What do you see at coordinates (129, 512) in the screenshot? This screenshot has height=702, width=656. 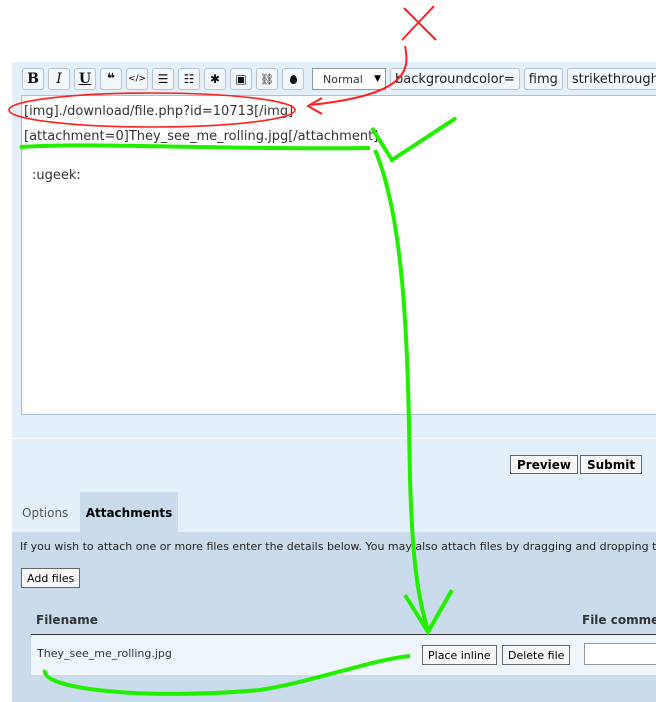 I see `tab-attachments: Attachments` at bounding box center [129, 512].